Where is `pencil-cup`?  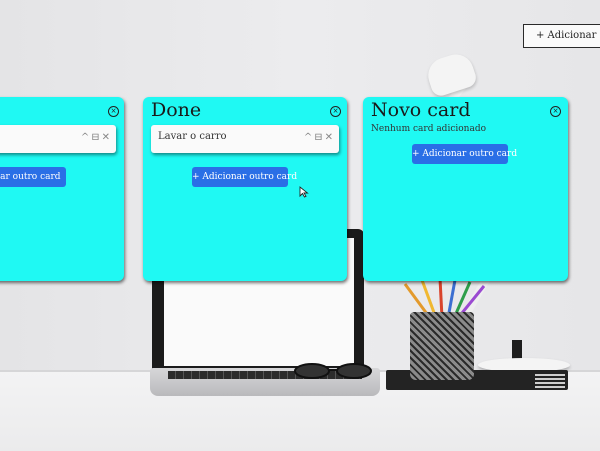 pencil-cup is located at coordinates (442, 346).